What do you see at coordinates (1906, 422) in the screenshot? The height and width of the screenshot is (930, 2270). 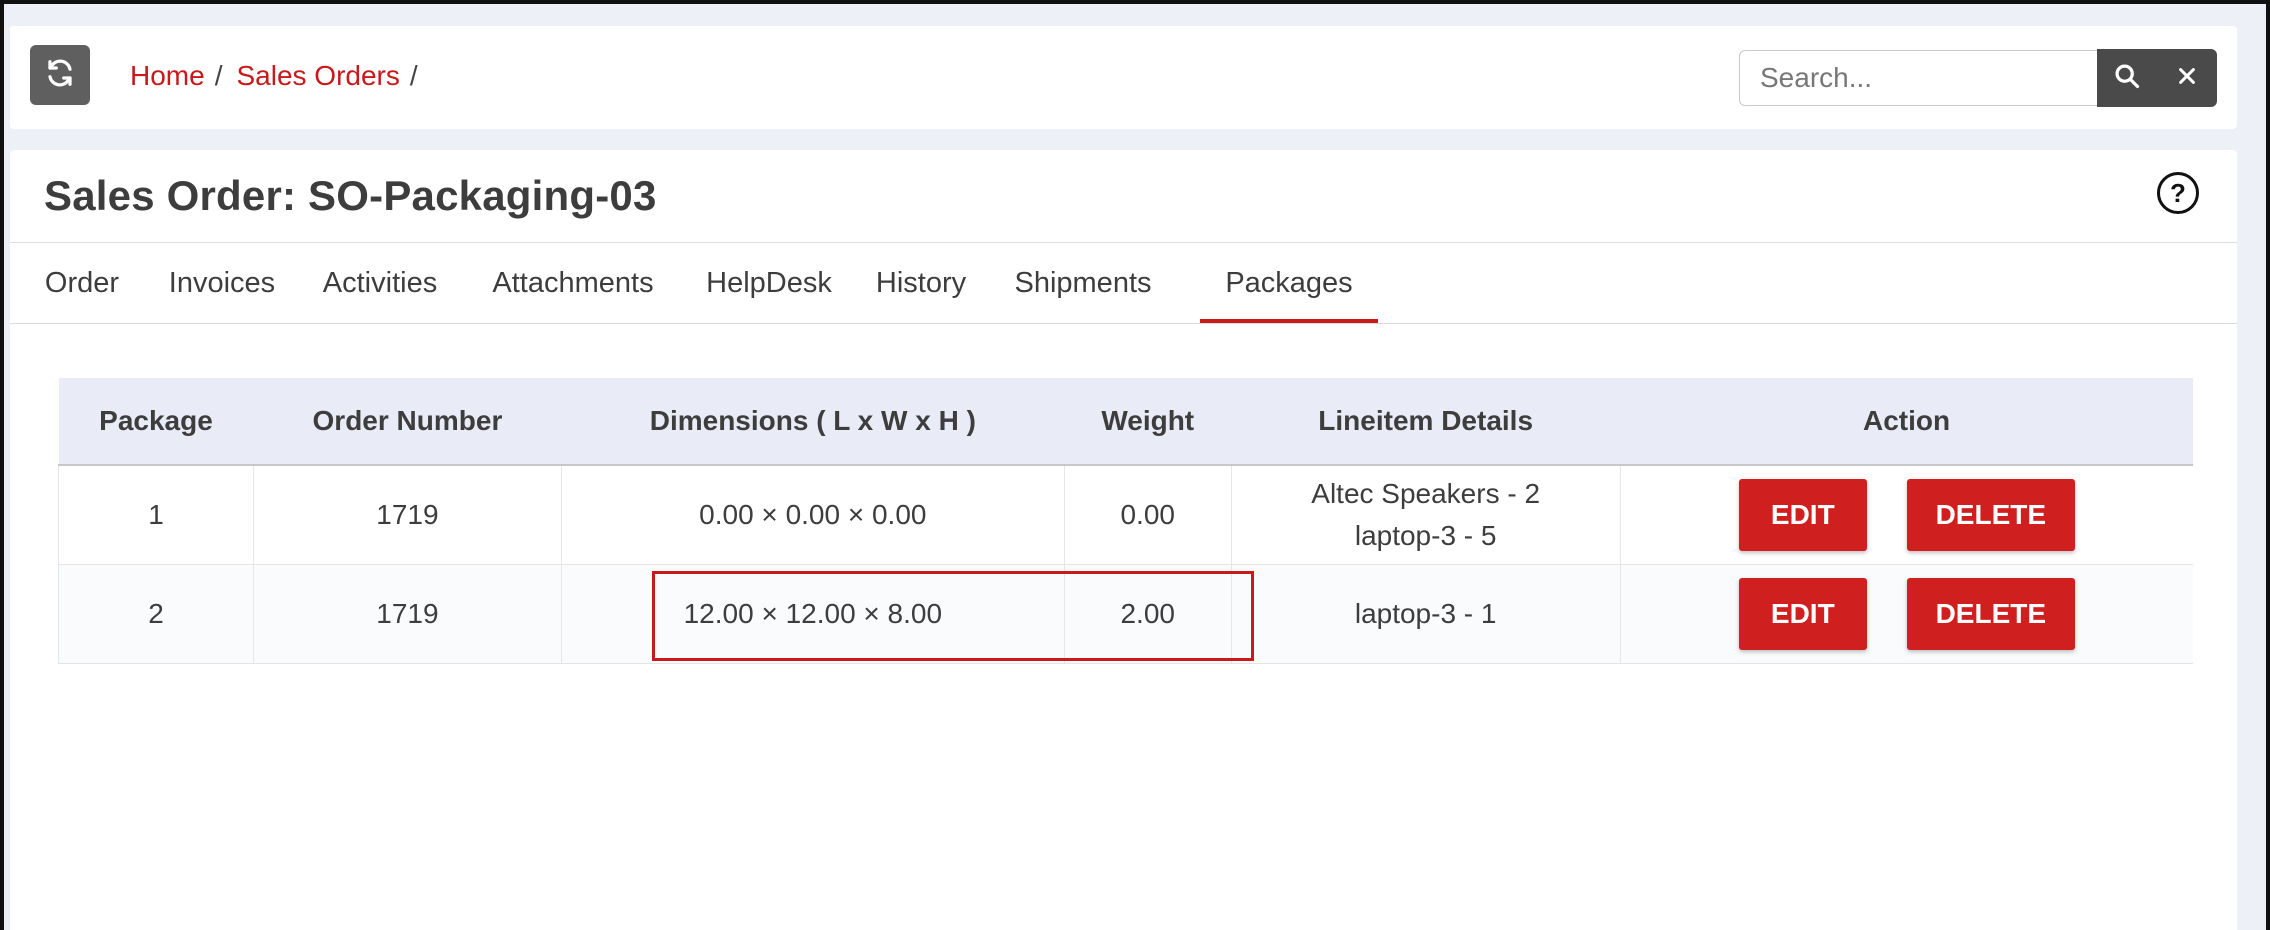 I see `column-header: Action` at bounding box center [1906, 422].